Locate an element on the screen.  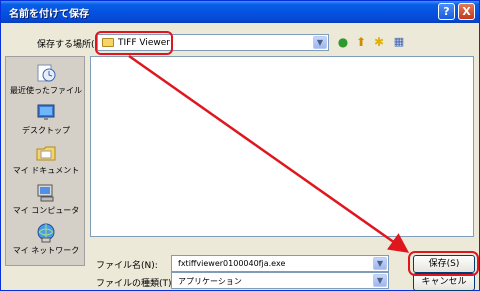
title-bar: 名前を付けて保存 ? X is located at coordinates (240, 12).